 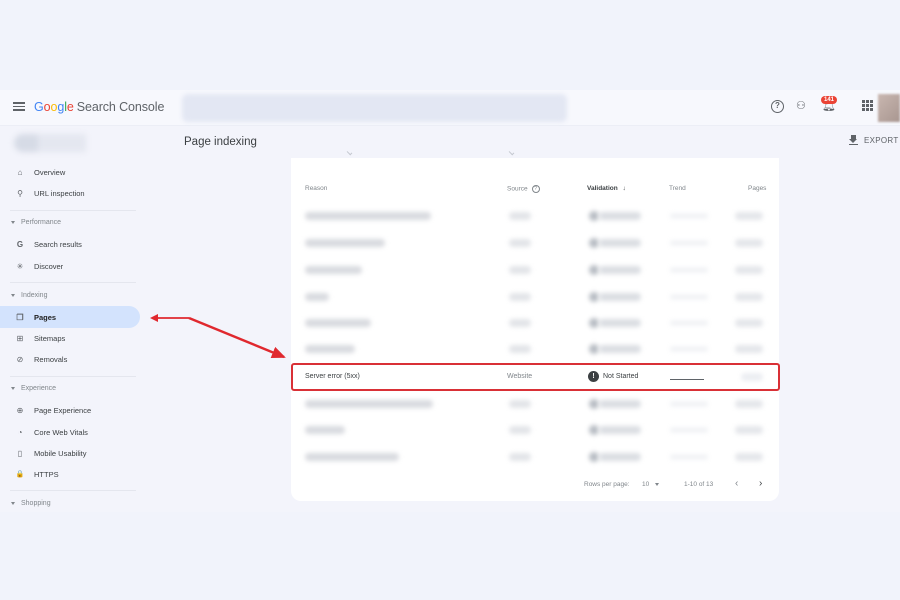 I want to click on apps-icon, so click(x=867, y=105).